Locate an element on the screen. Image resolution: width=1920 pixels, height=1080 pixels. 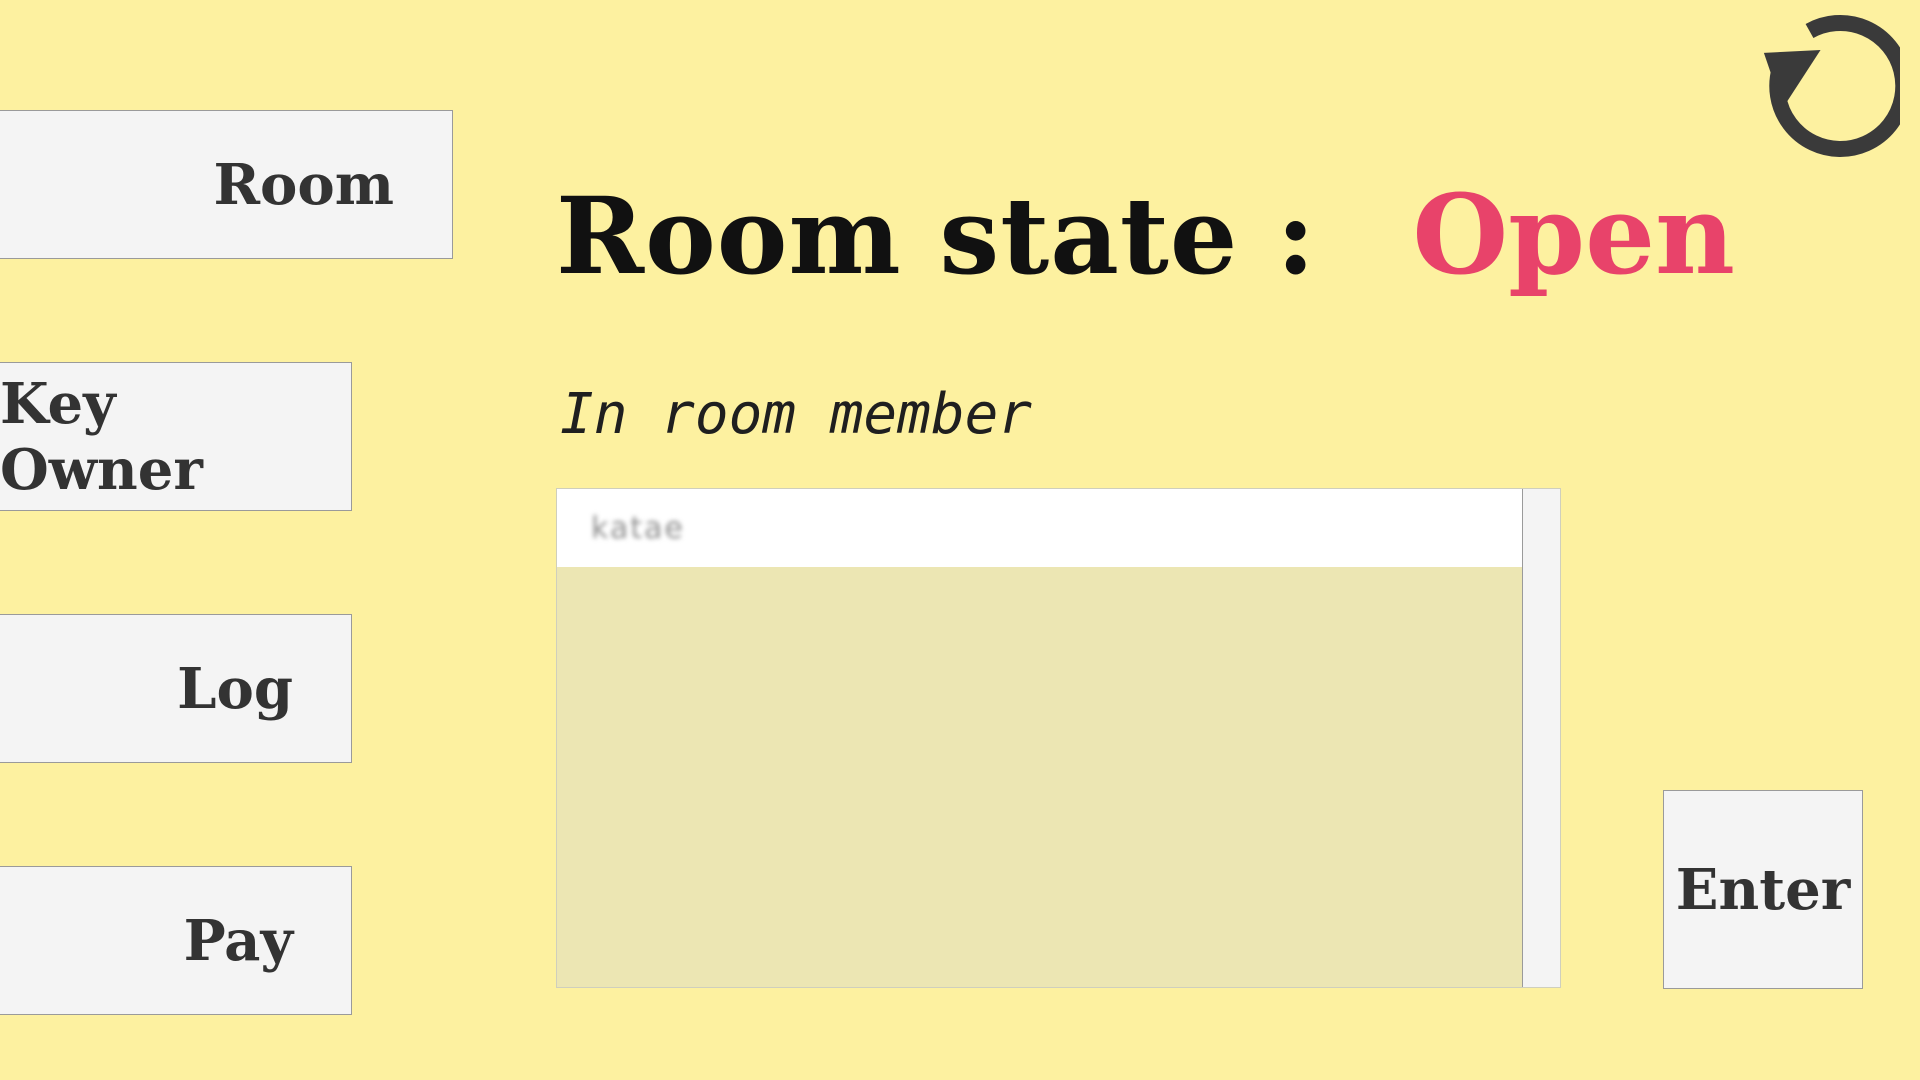
member-name: katae is located at coordinates (638, 528).